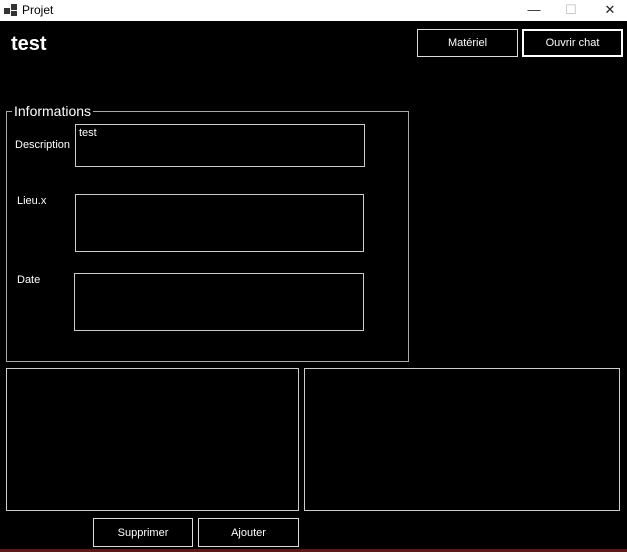 Image resolution: width=627 pixels, height=552 pixels. What do you see at coordinates (220, 145) in the screenshot?
I see `description-field: test` at bounding box center [220, 145].